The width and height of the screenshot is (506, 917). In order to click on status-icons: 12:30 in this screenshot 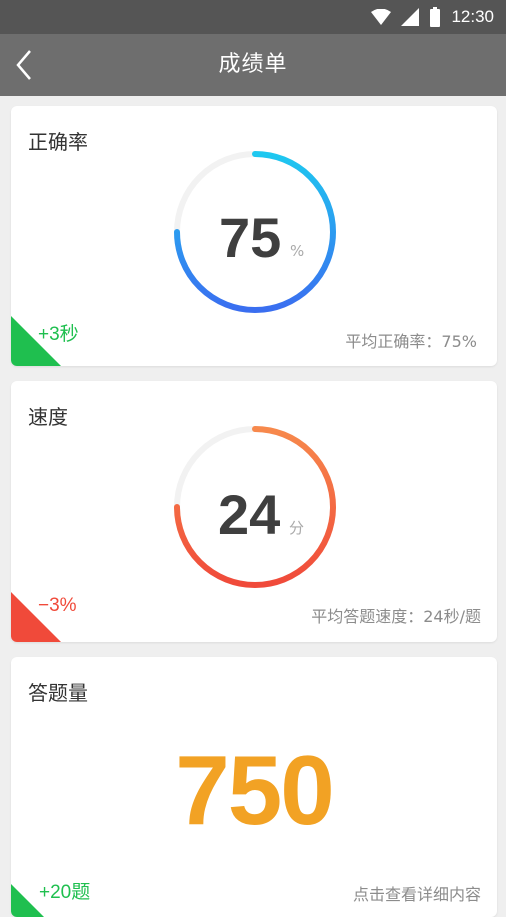, I will do `click(432, 17)`.